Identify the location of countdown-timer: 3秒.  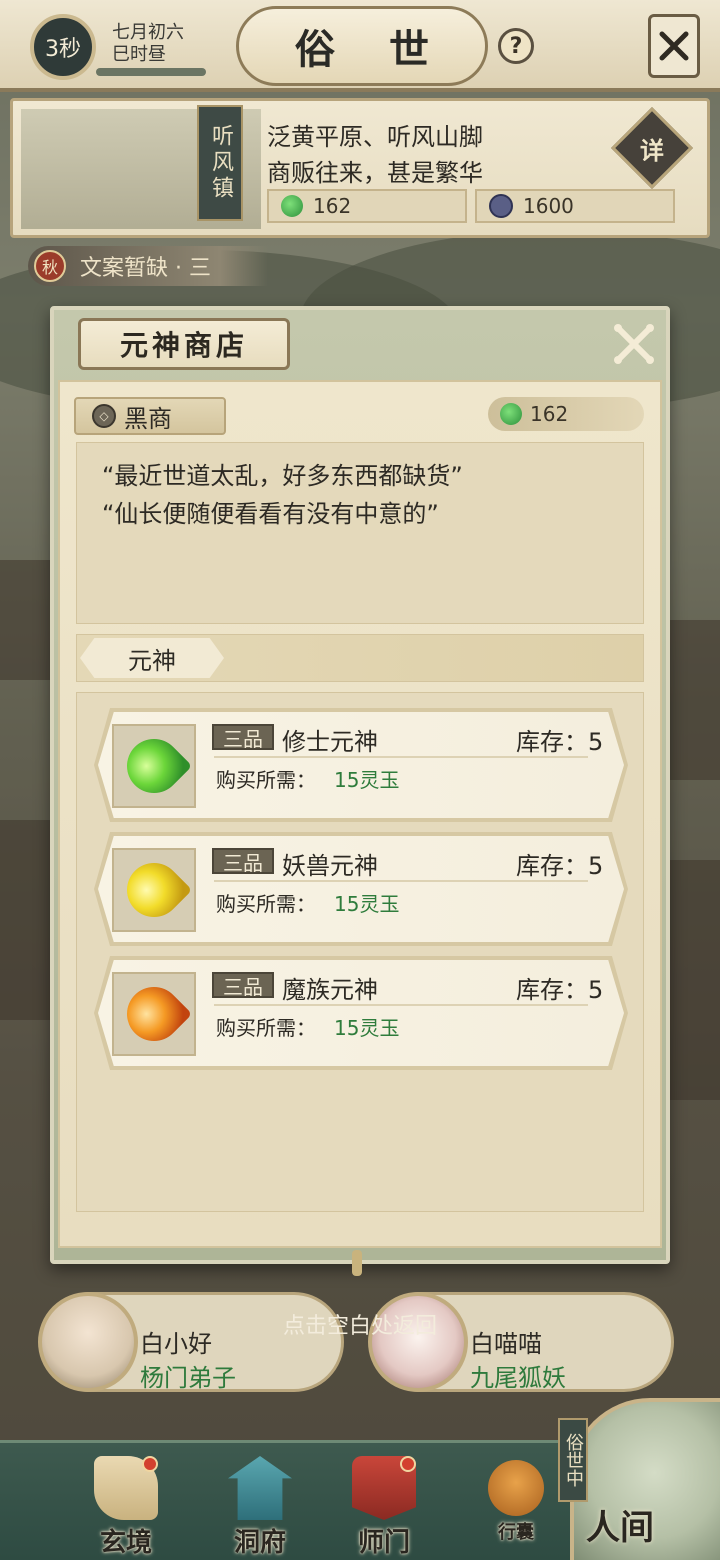
(63, 47).